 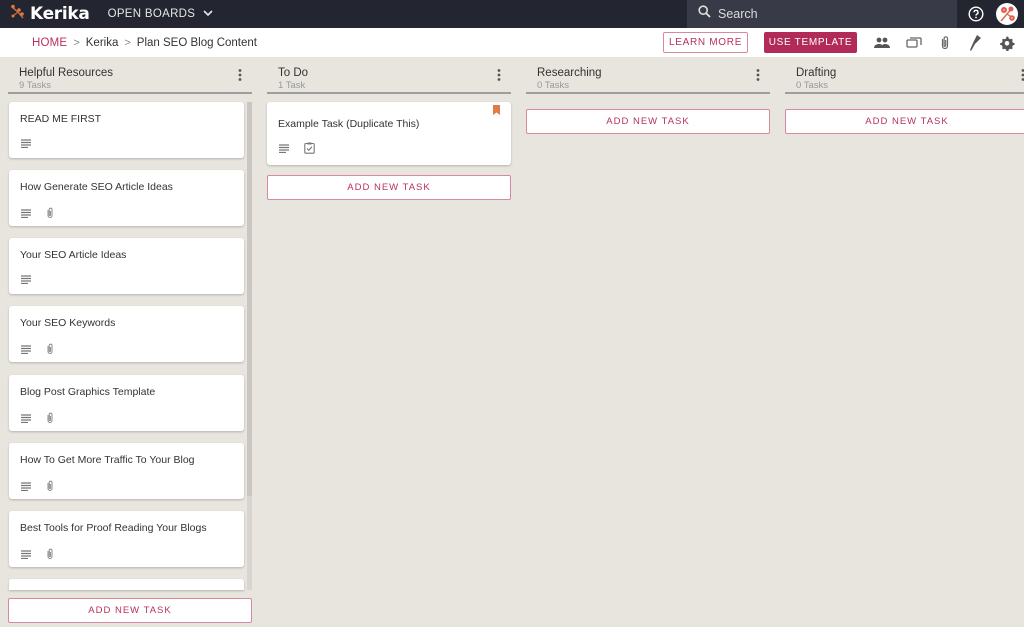 What do you see at coordinates (151, 14) in the screenshot?
I see `open-boards-label: OPEN BOARDS` at bounding box center [151, 14].